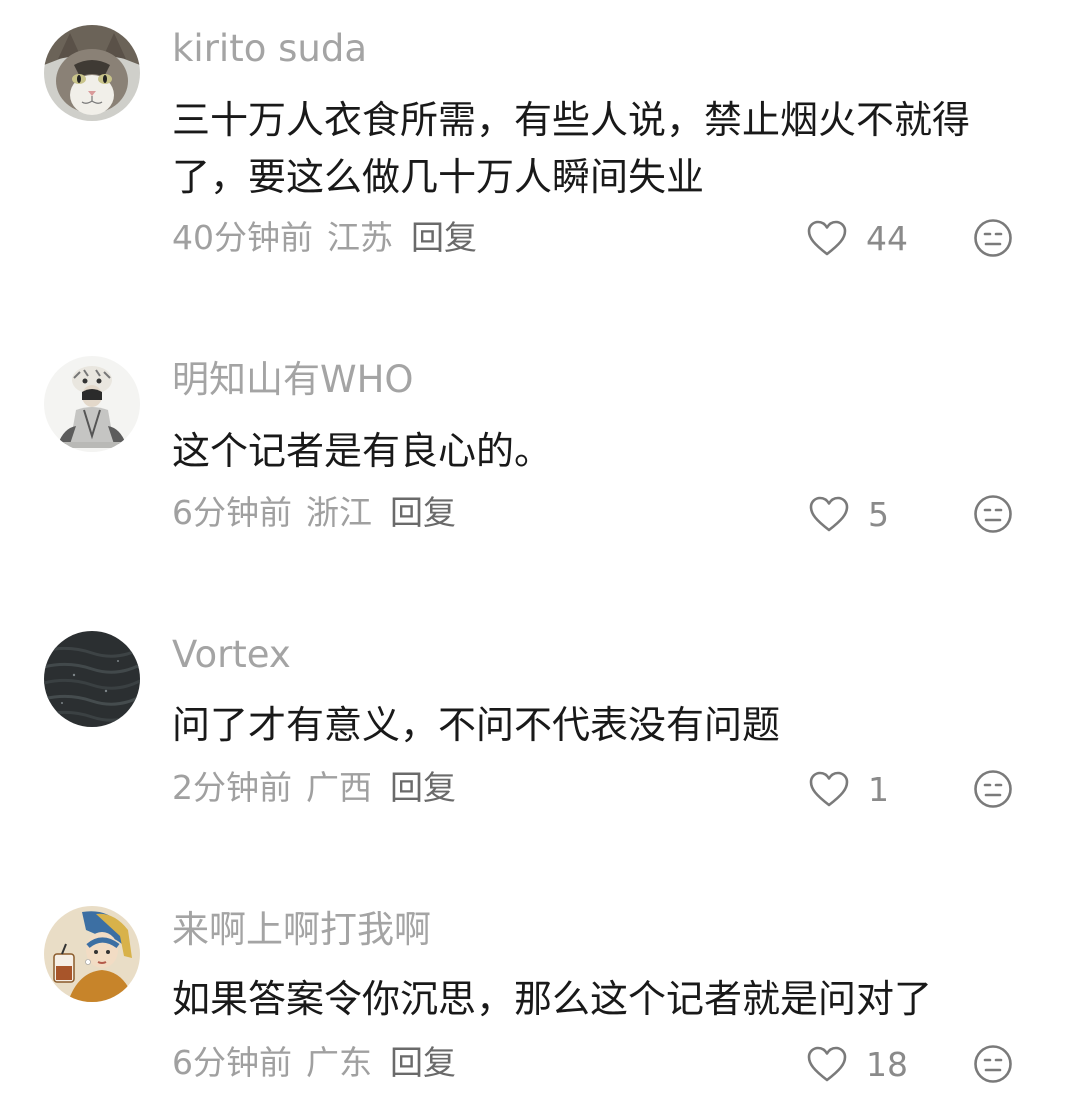 The image size is (1079, 1097). Describe the element at coordinates (339, 512) in the screenshot. I see `comment-location: 浙江` at that location.